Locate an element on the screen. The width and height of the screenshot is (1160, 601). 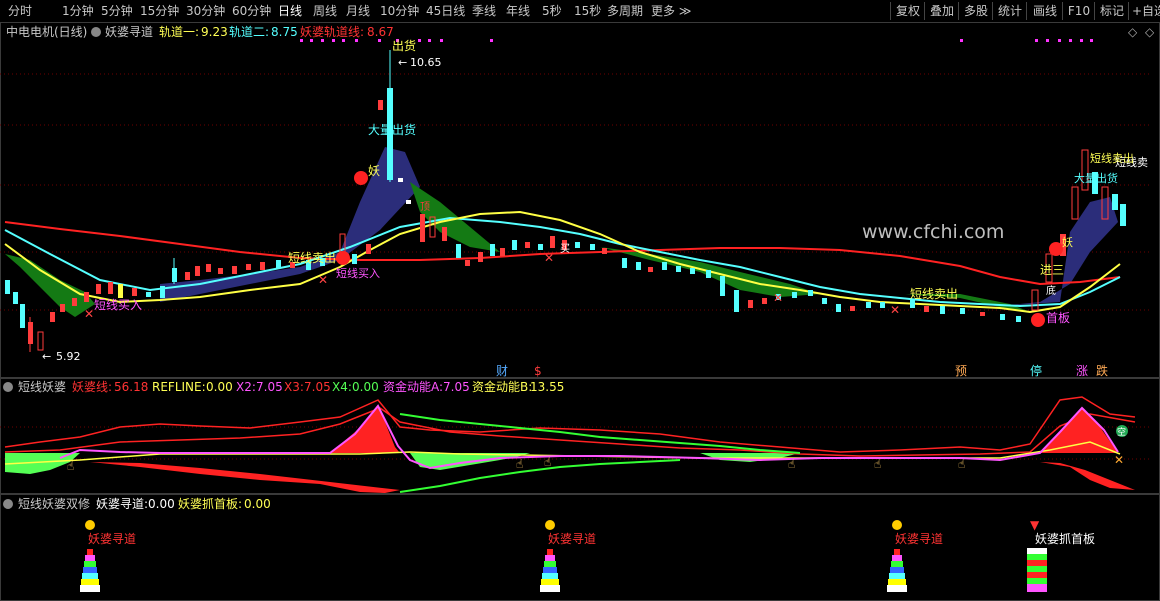
statistics-button: 统计 is located at coordinates (1009, 11).